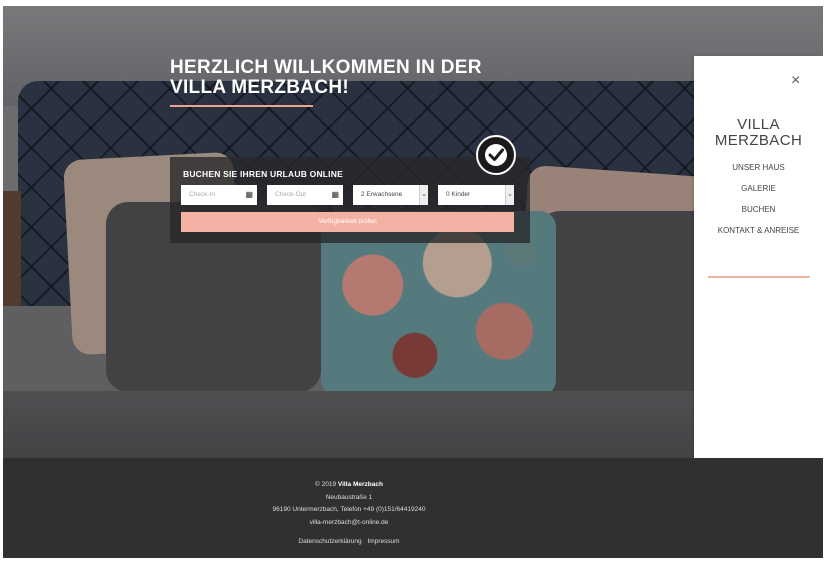 The height and width of the screenshot is (563, 827). I want to click on footer-company: Villa Merzbach, so click(360, 484).